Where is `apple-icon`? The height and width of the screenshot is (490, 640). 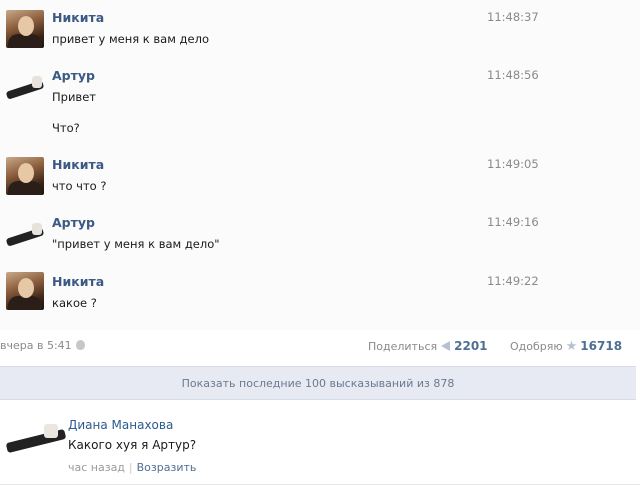 apple-icon is located at coordinates (80, 345).